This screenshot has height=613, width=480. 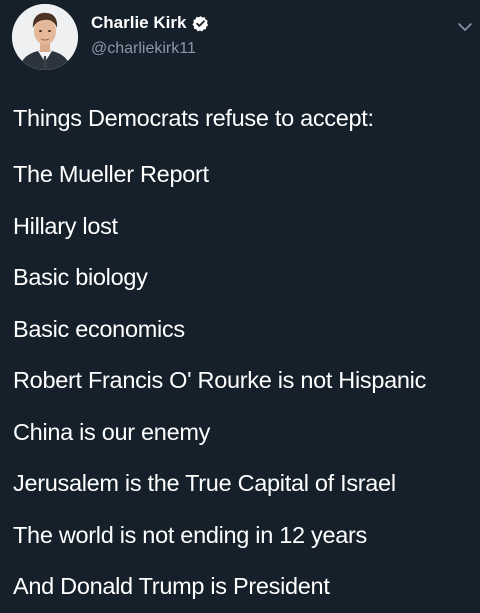 What do you see at coordinates (111, 174) in the screenshot?
I see `tweet-line: The Mueller Report` at bounding box center [111, 174].